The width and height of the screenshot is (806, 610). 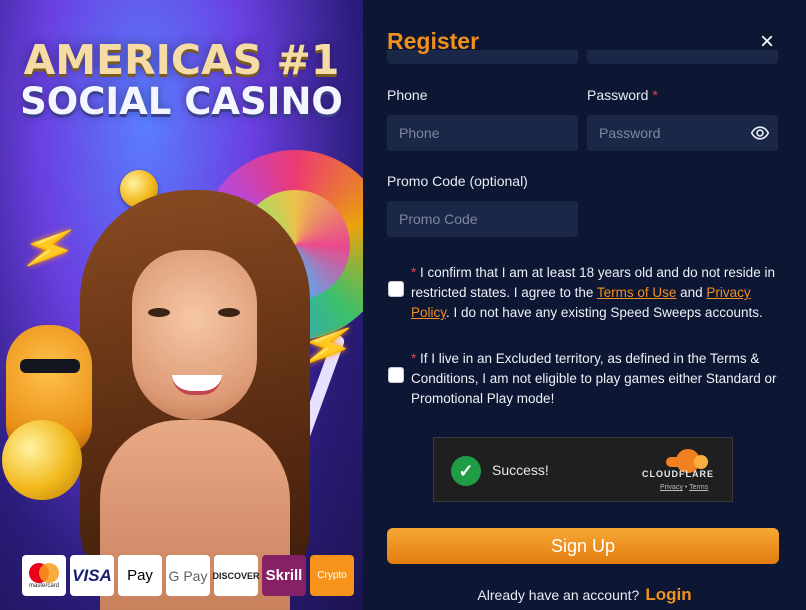 I want to click on excluded-territory-checkbox, so click(x=396, y=375).